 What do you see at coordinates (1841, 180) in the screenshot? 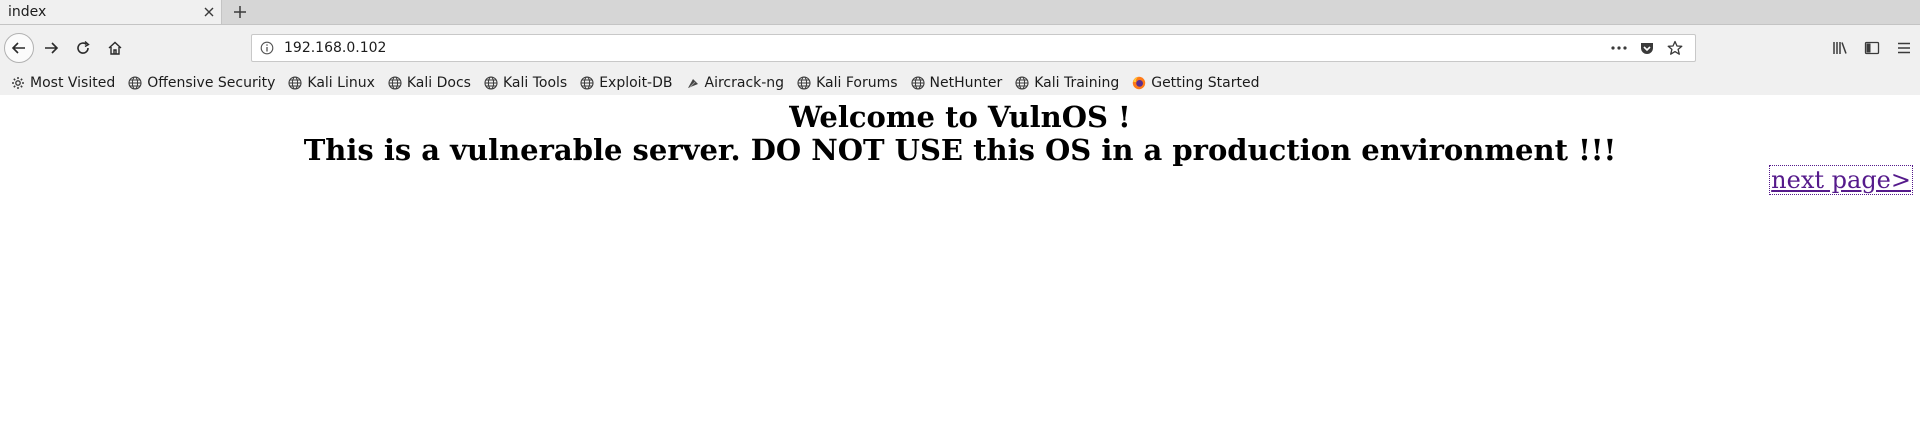
I see `next-page-link: next page>` at bounding box center [1841, 180].